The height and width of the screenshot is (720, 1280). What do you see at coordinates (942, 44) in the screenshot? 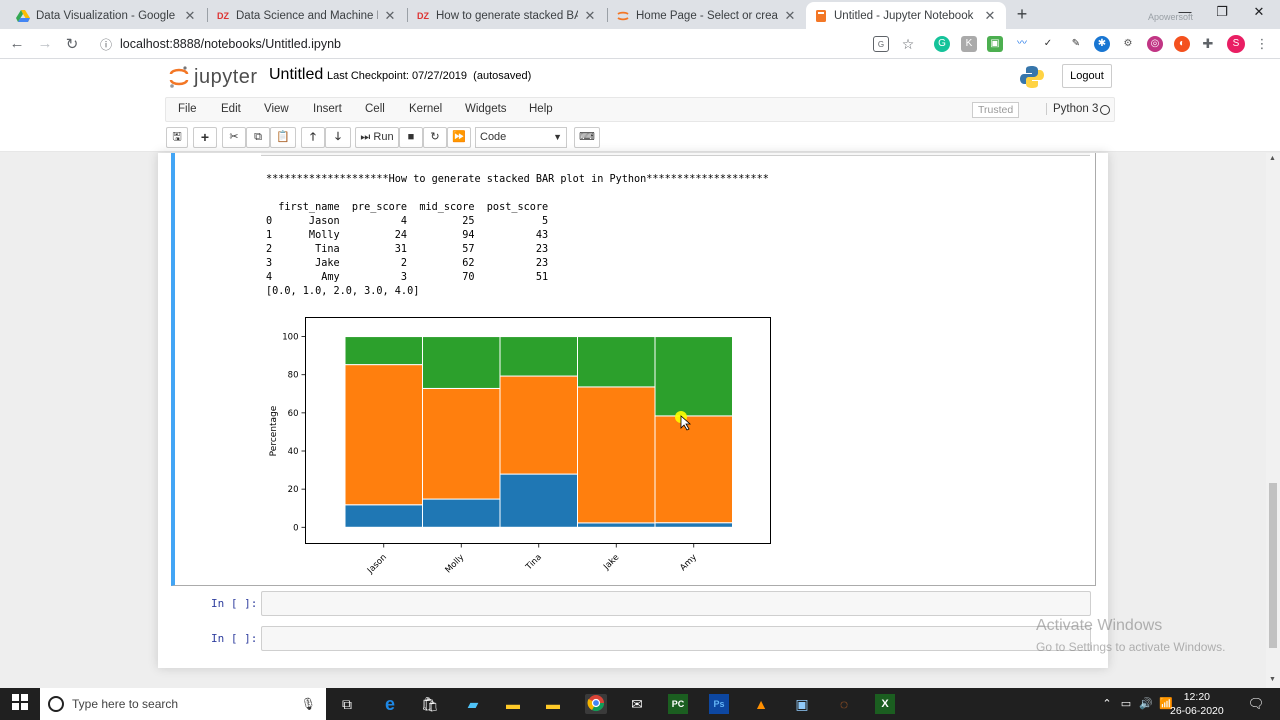
I see `grammarly-icon: G` at bounding box center [942, 44].